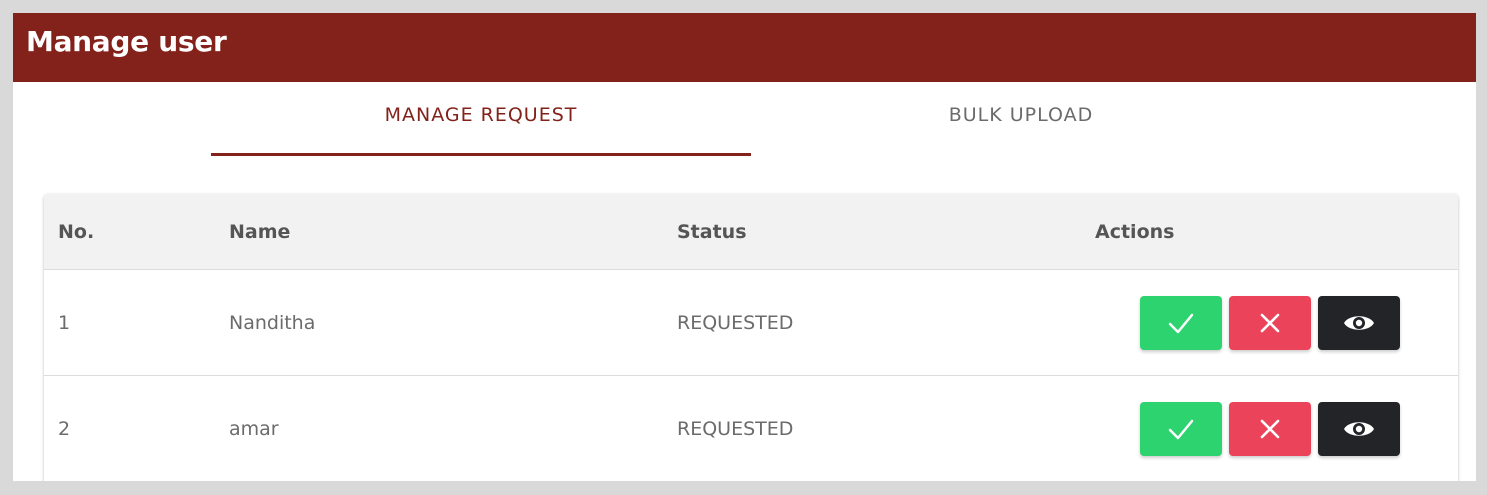 This screenshot has width=1487, height=495. Describe the element at coordinates (64, 322) in the screenshot. I see `row-number: 1` at that location.